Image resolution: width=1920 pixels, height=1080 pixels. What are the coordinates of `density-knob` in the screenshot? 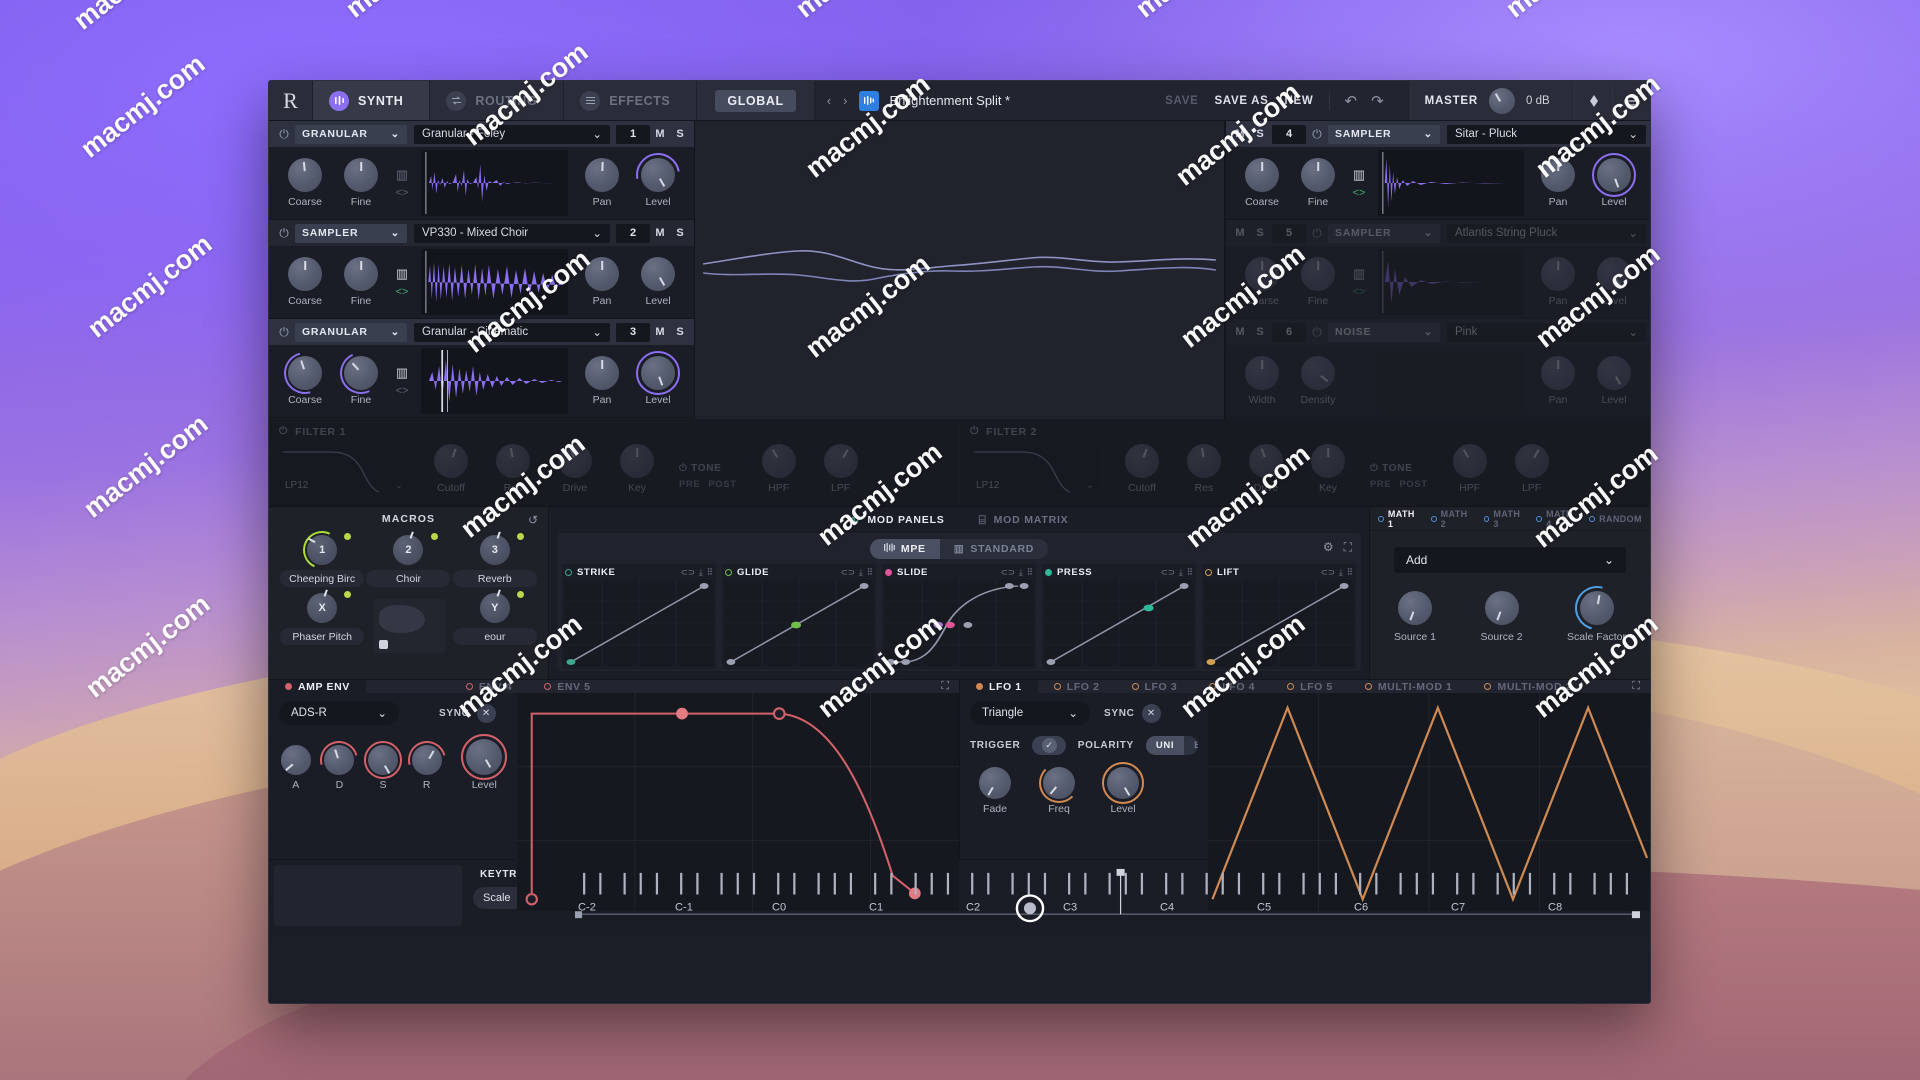 It's located at (1318, 373).